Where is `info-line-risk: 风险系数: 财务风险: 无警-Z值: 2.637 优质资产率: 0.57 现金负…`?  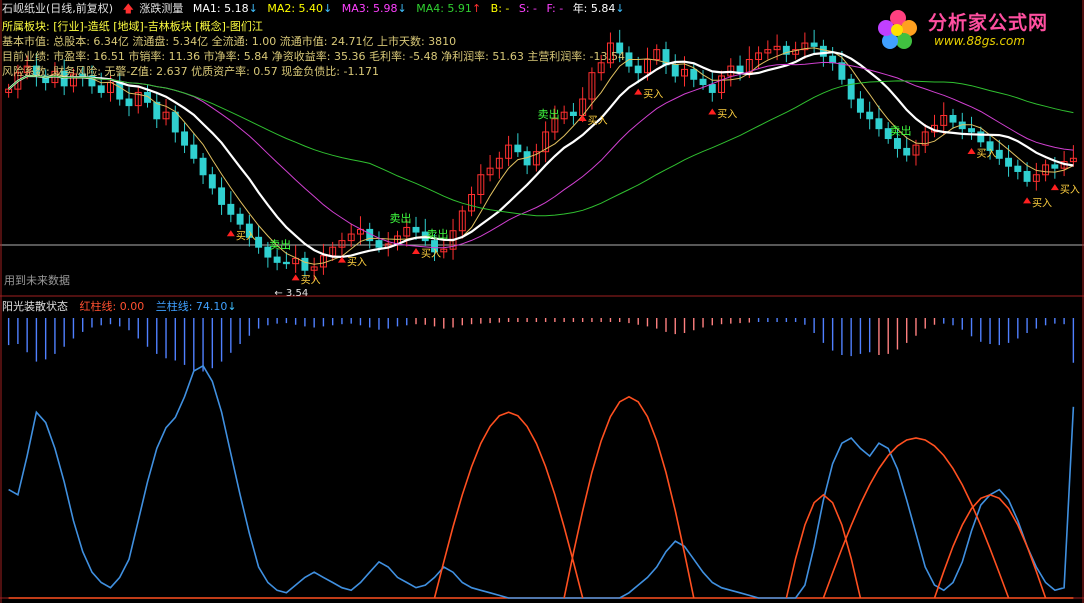 info-line-risk: 风险系数: 财务风险: 无警-Z值: 2.637 优质资产率: 0.57 现金负… is located at coordinates (190, 71).